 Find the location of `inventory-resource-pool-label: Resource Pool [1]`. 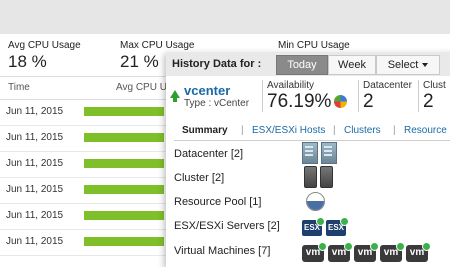

inventory-resource-pool-label: Resource Pool [1] is located at coordinates (217, 202).